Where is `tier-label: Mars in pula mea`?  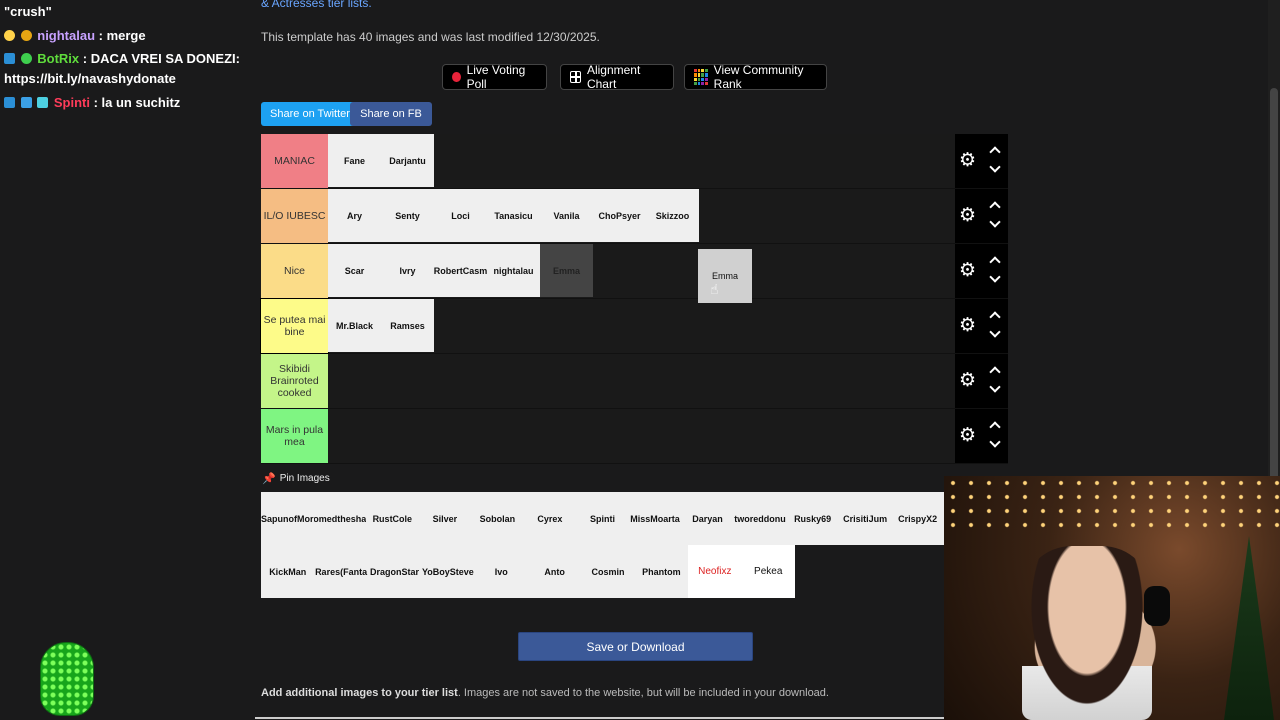
tier-label: Mars in pula mea is located at coordinates (294, 436).